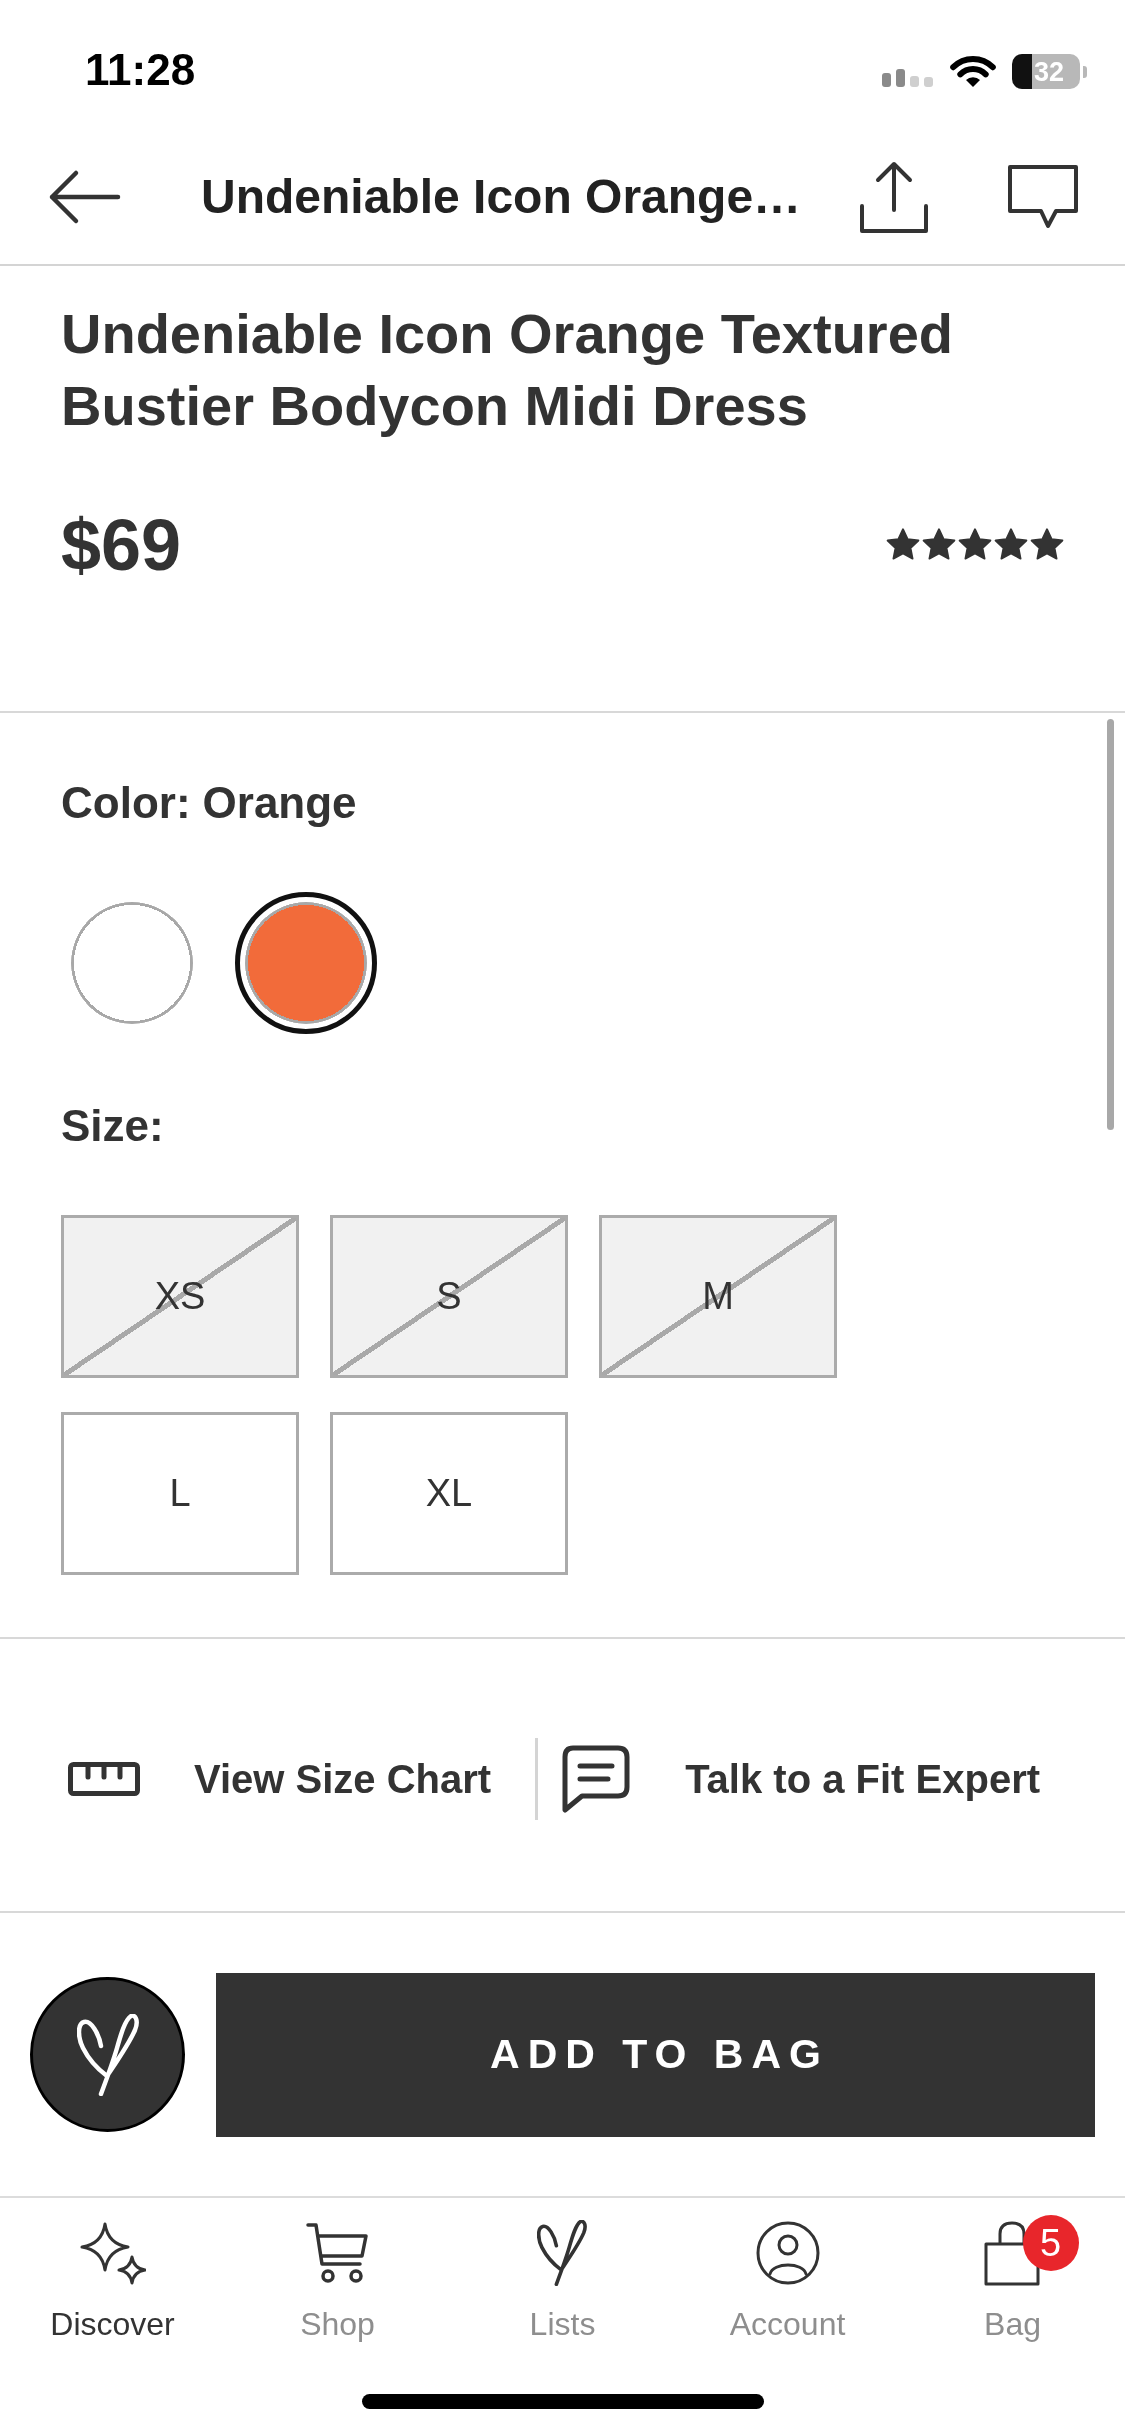  I want to click on product-title: Undeniable Icon Orange Textured Bustier Bodycon Midi Dress, so click(507, 370).